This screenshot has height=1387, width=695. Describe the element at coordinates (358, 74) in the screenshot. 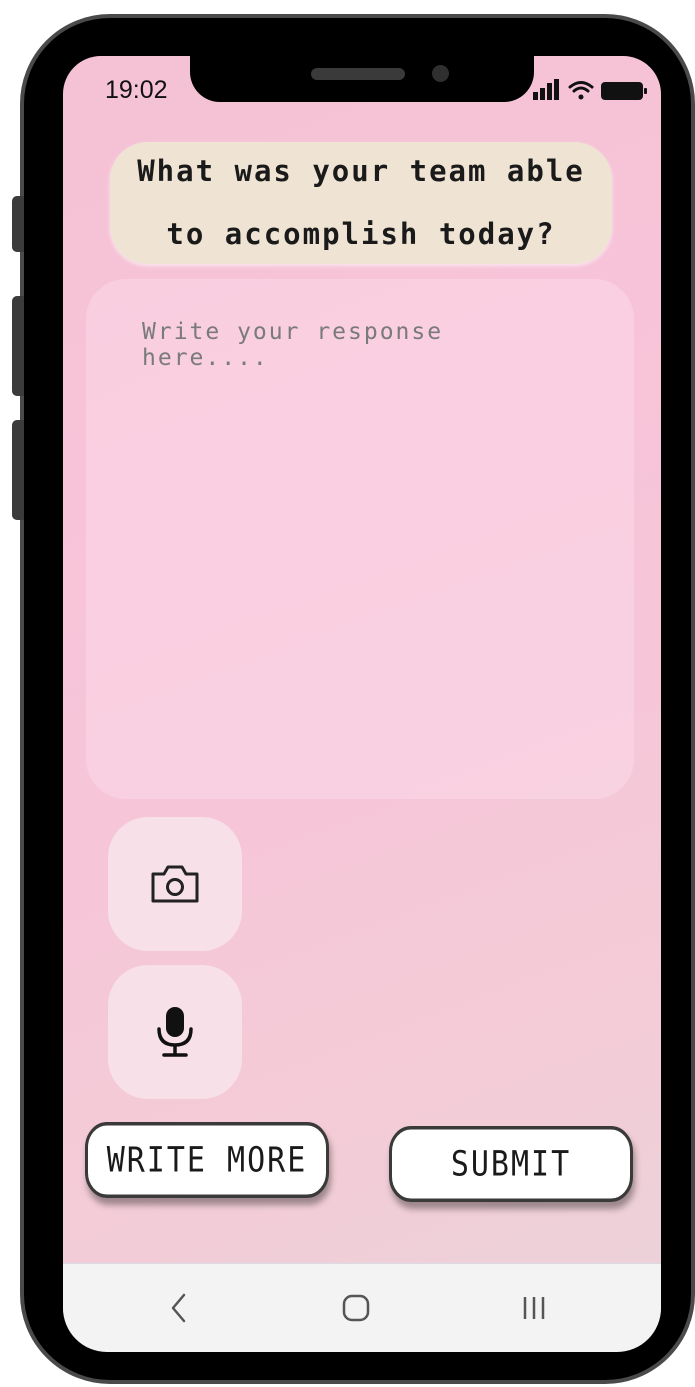

I see `speaker` at that location.